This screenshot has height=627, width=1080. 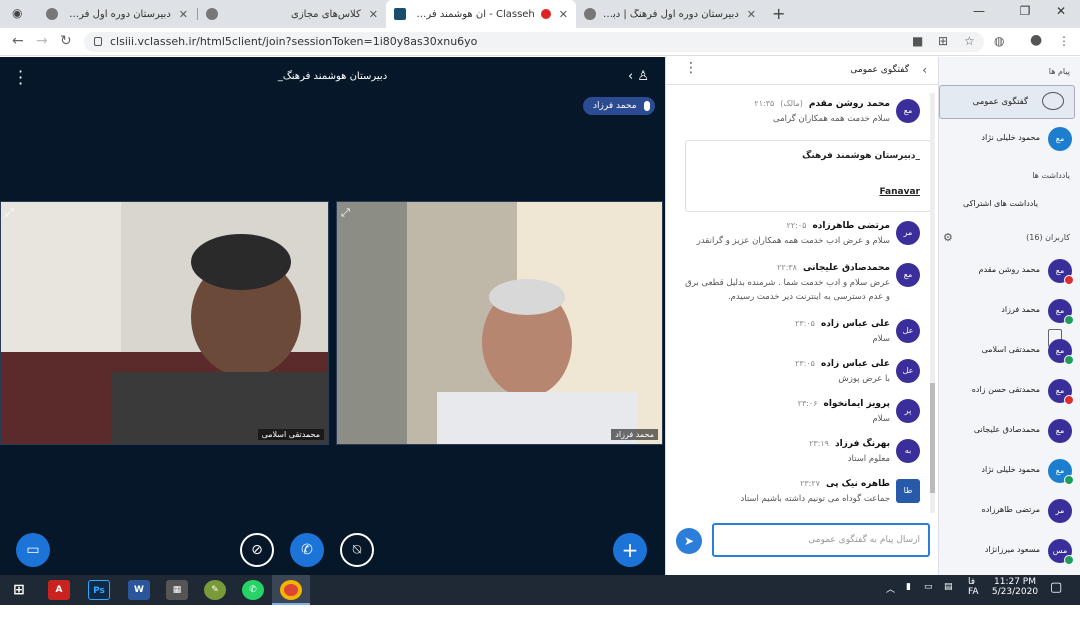 What do you see at coordinates (881, 419) in the screenshot?
I see `message-text: سلام` at bounding box center [881, 419].